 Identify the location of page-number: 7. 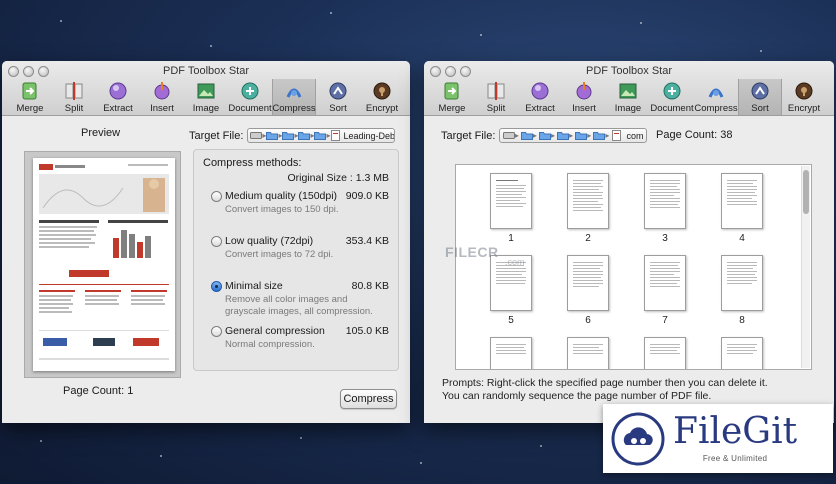
(665, 320).